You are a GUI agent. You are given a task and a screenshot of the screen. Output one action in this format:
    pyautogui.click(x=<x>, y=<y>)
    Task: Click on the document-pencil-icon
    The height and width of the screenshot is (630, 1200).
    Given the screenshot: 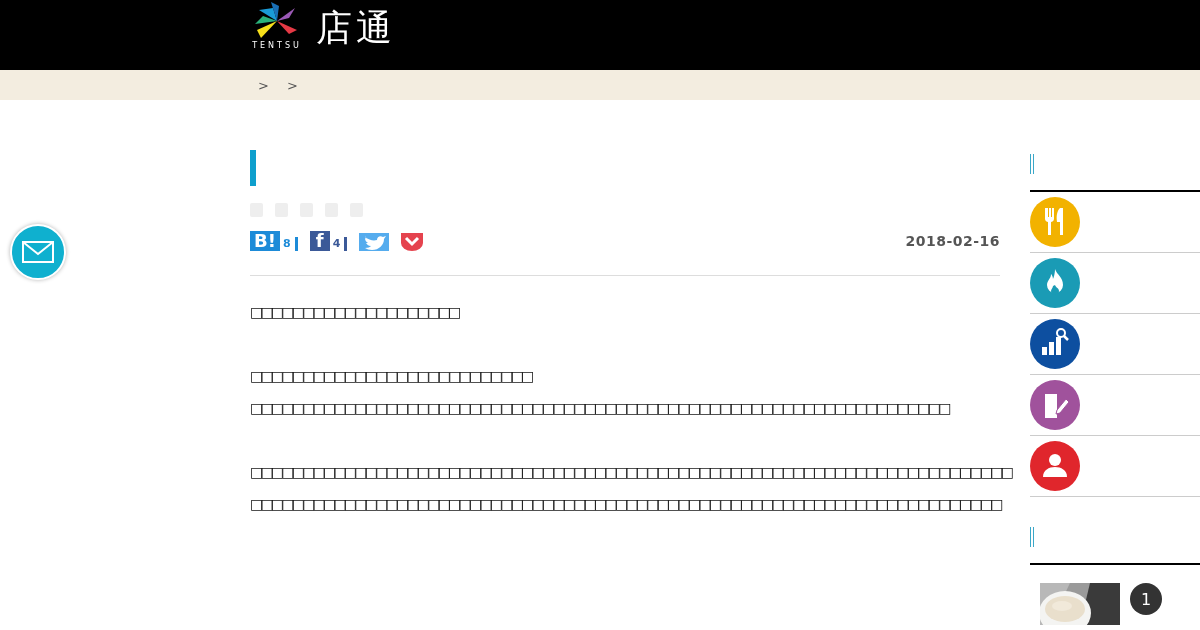 What is the action you would take?
    pyautogui.click(x=1055, y=405)
    